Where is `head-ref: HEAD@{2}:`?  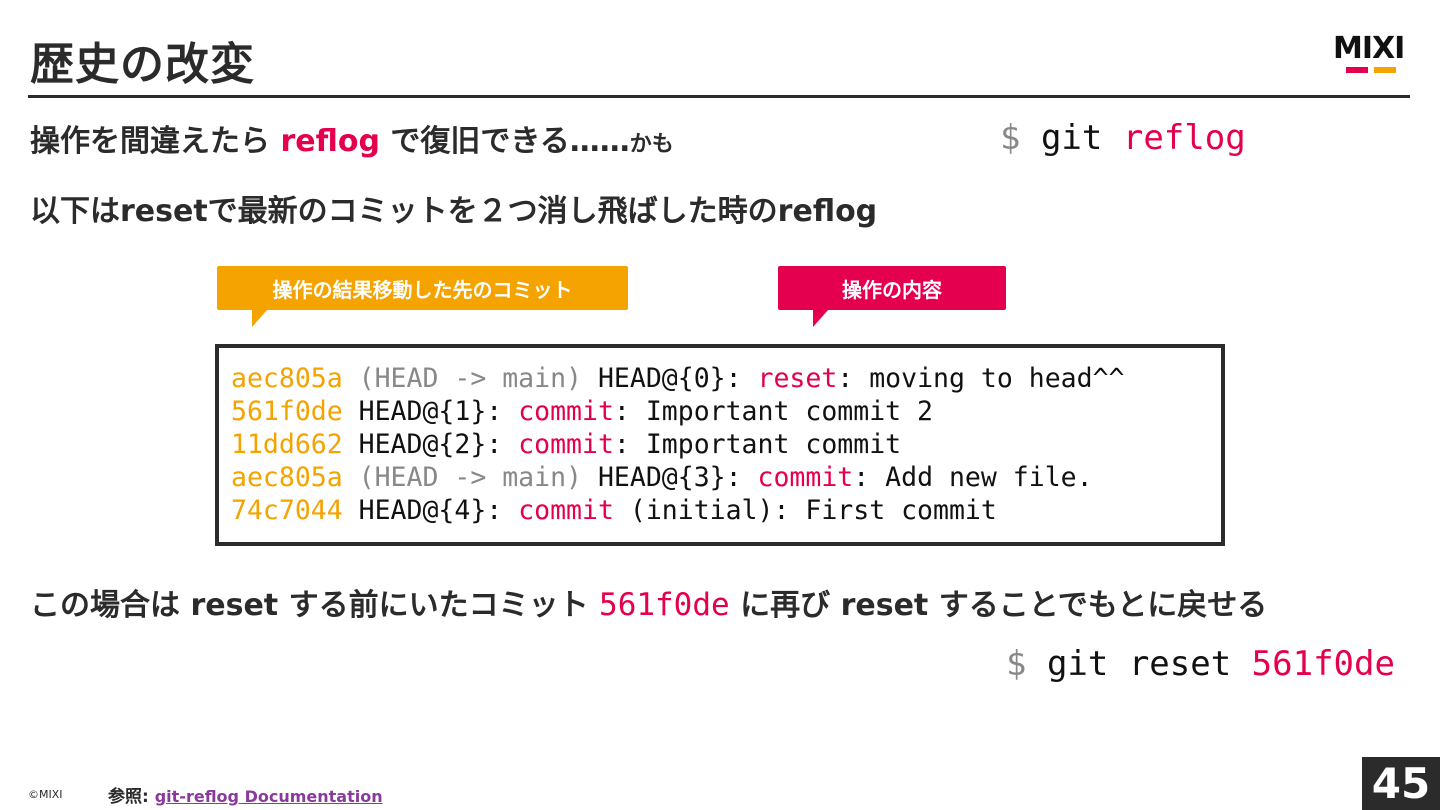
head-ref: HEAD@{2}: is located at coordinates (430, 444).